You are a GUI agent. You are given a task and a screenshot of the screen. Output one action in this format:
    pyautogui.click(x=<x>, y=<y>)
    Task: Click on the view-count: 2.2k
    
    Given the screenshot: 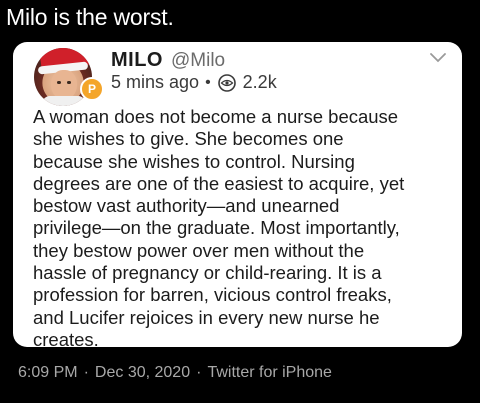 What is the action you would take?
    pyautogui.click(x=259, y=82)
    